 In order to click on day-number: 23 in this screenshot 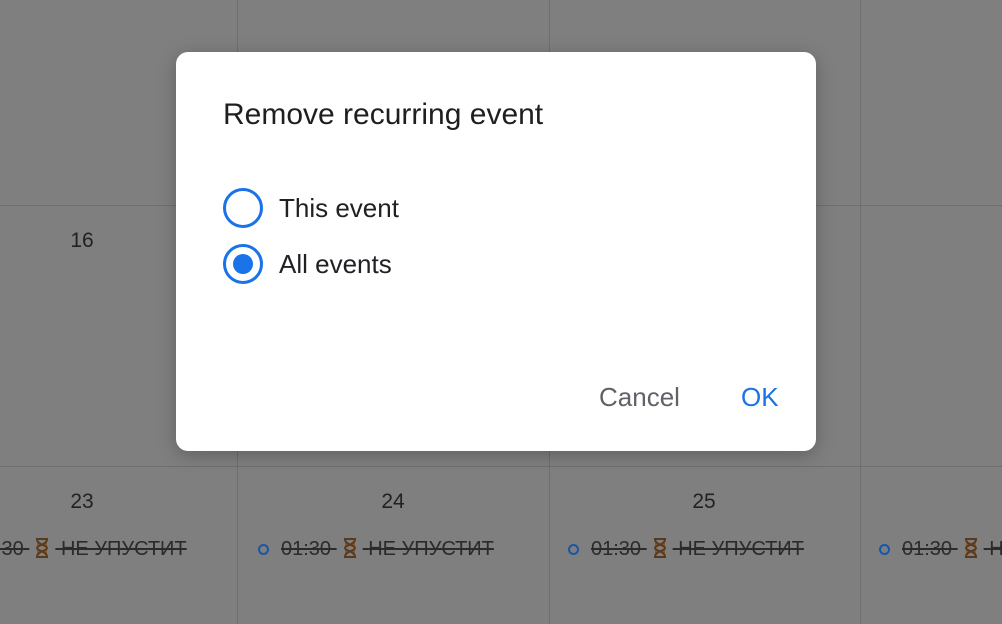, I will do `click(82, 501)`.